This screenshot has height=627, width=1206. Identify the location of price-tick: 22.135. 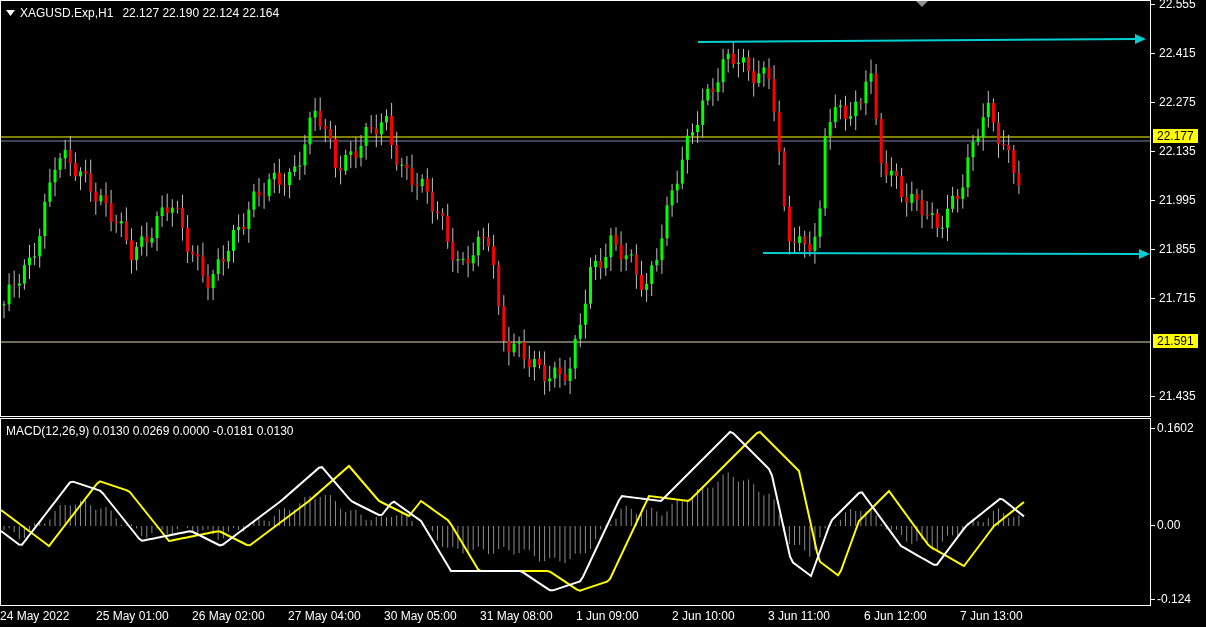
(1177, 151).